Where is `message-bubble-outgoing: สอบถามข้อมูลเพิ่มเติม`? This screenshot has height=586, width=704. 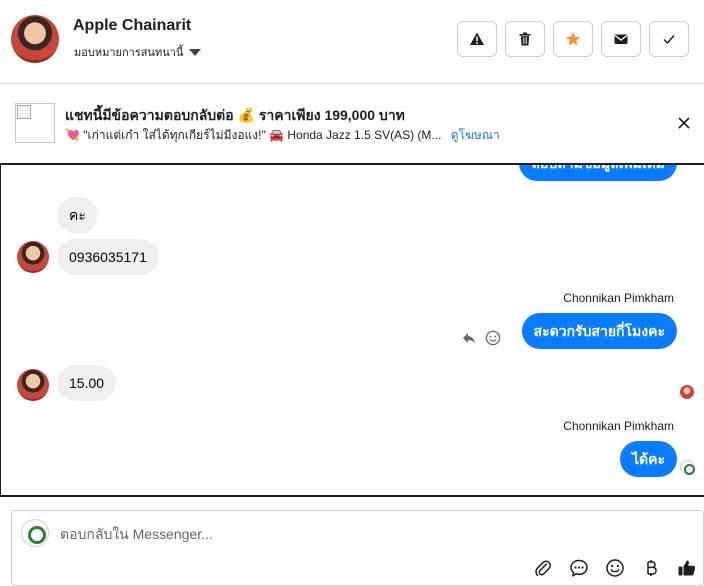
message-bubble-outgoing: สอบถามข้อมูลเพิ่มเติม is located at coordinates (598, 173).